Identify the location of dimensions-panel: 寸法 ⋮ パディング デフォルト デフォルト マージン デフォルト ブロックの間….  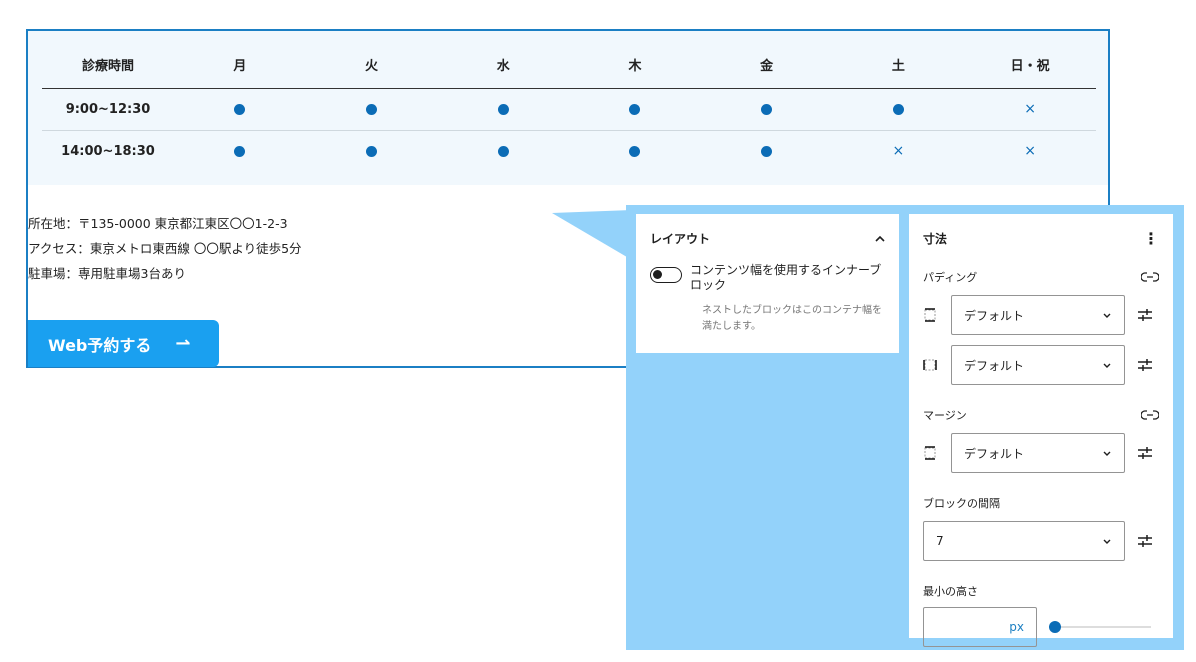
(1041, 430).